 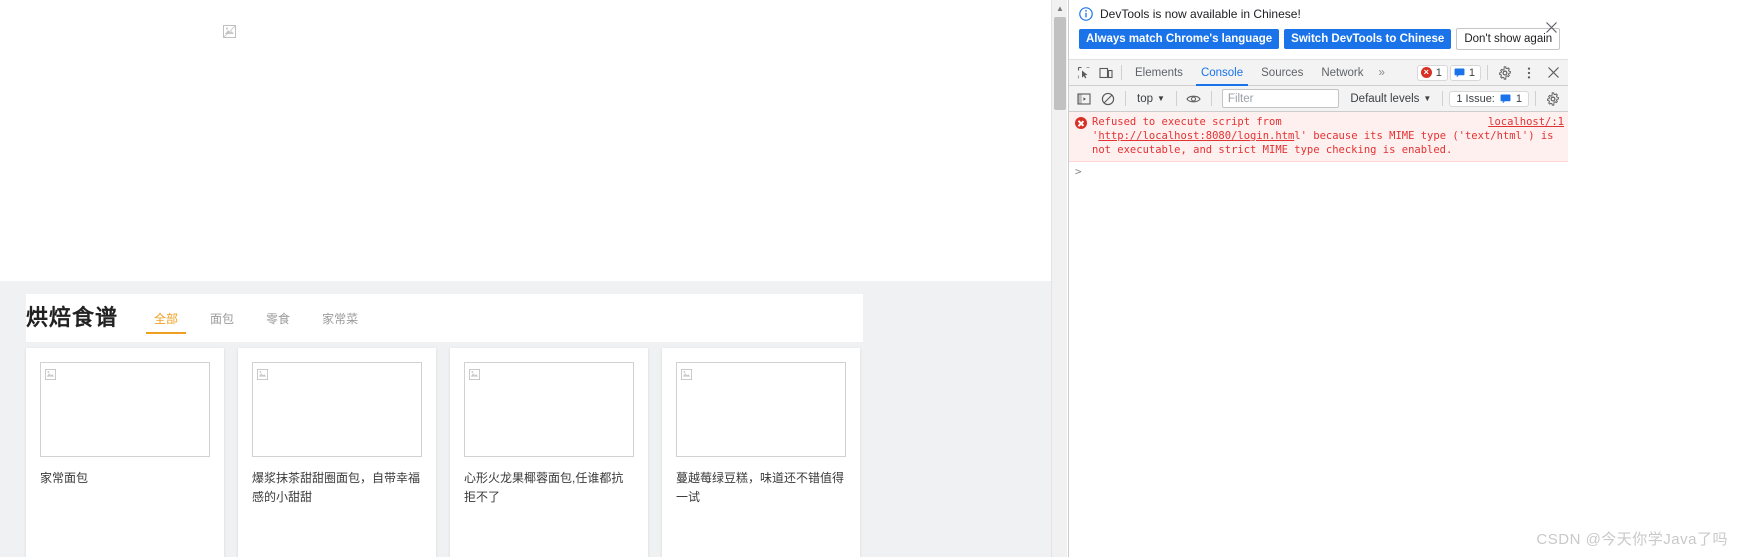 I want to click on tab-snacks: 零食, so click(x=278, y=318).